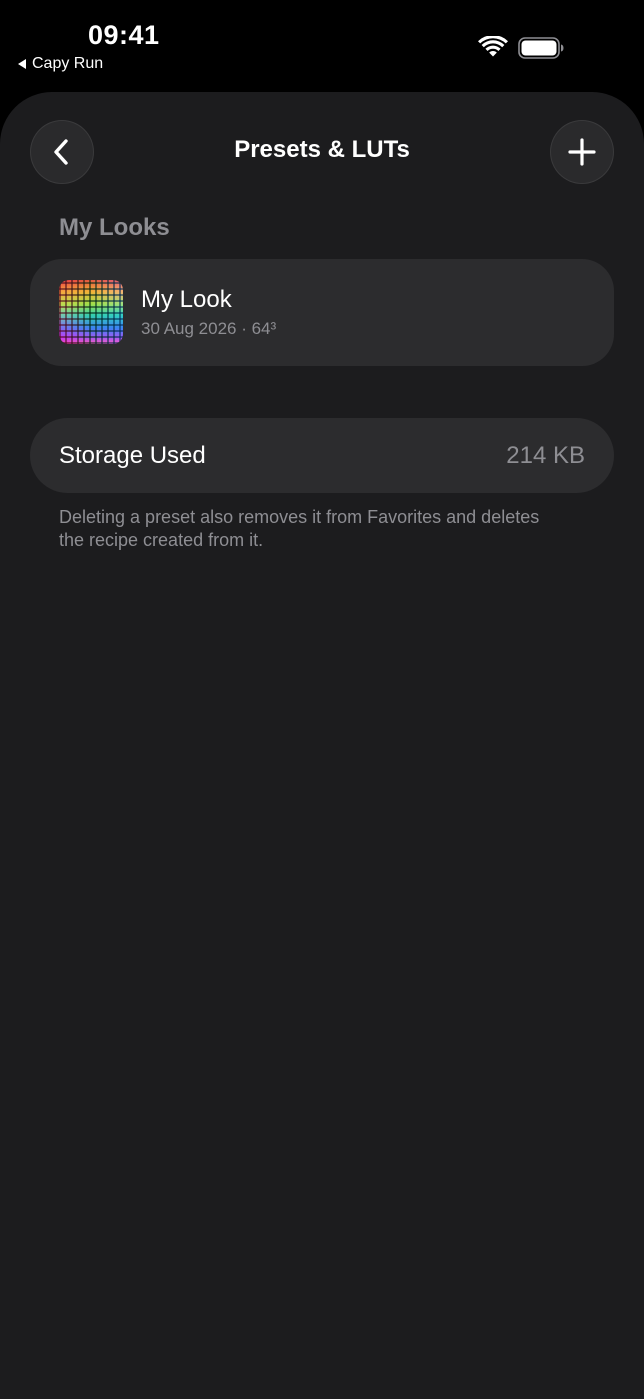 This screenshot has height=1399, width=644. Describe the element at coordinates (91, 312) in the screenshot. I see `lut-thumbnail` at that location.